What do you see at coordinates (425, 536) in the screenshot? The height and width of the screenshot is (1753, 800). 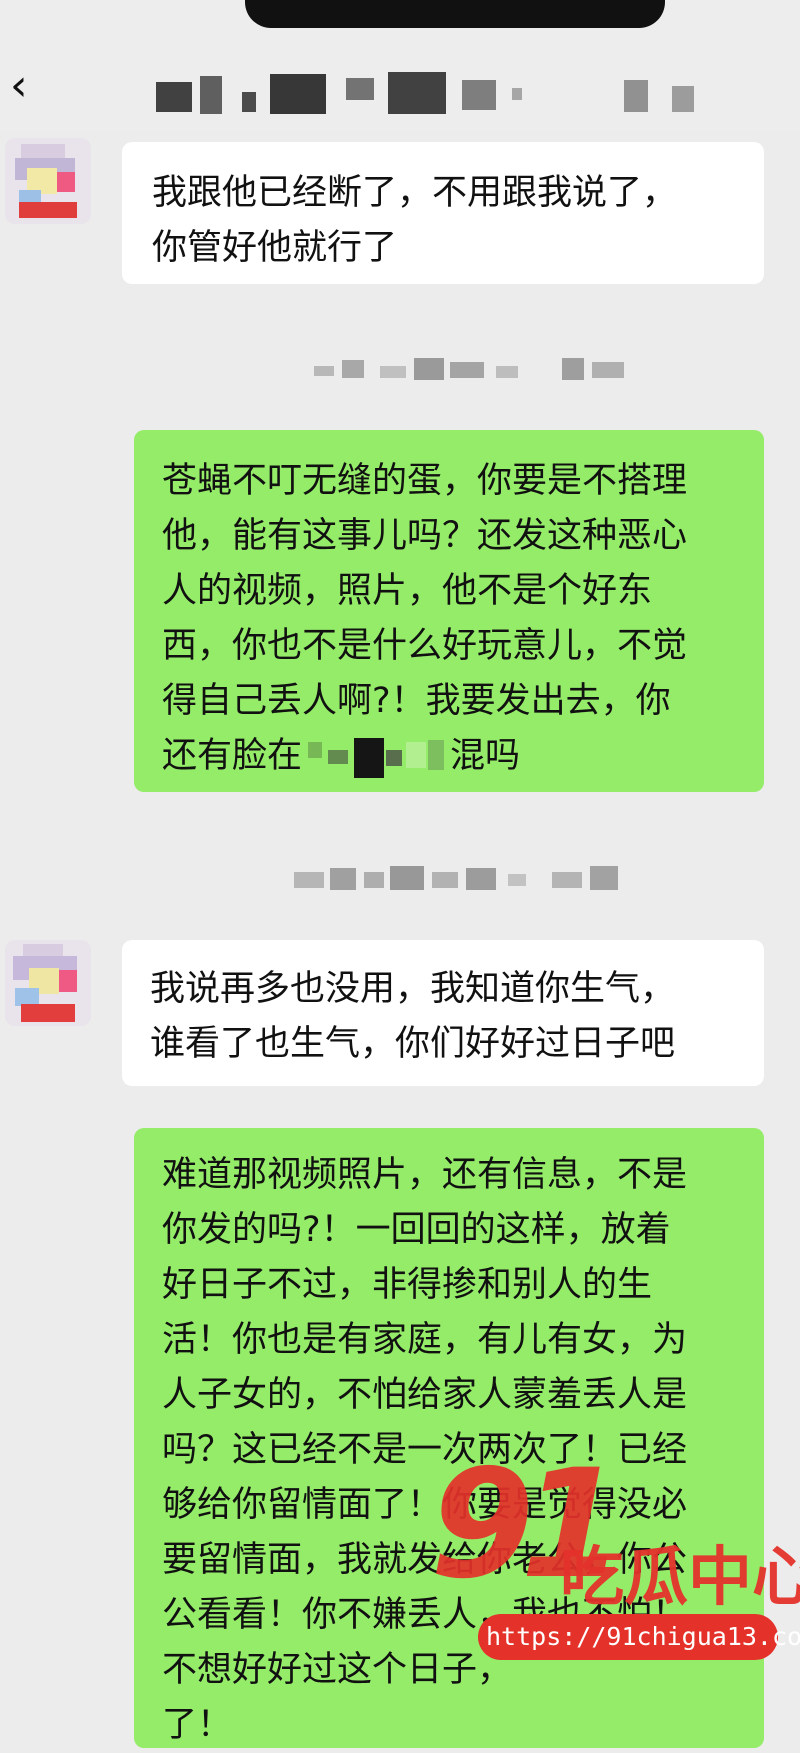 I see `message-line: 他，能有这事儿吗？还发这种恶心` at bounding box center [425, 536].